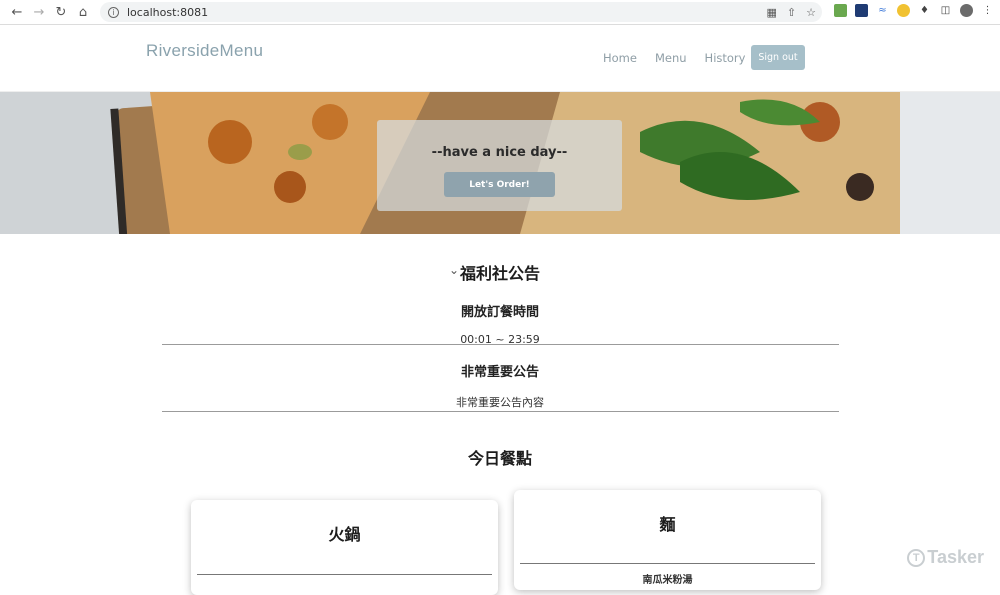 The width and height of the screenshot is (1000, 595). I want to click on extension-1-icon, so click(840, 10).